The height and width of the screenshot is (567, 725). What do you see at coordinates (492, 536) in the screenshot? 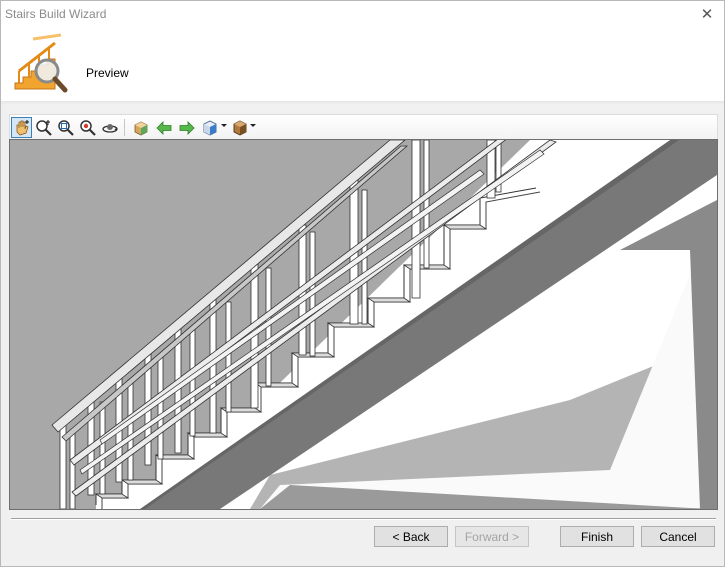
I see `forward-button: Forward >` at bounding box center [492, 536].